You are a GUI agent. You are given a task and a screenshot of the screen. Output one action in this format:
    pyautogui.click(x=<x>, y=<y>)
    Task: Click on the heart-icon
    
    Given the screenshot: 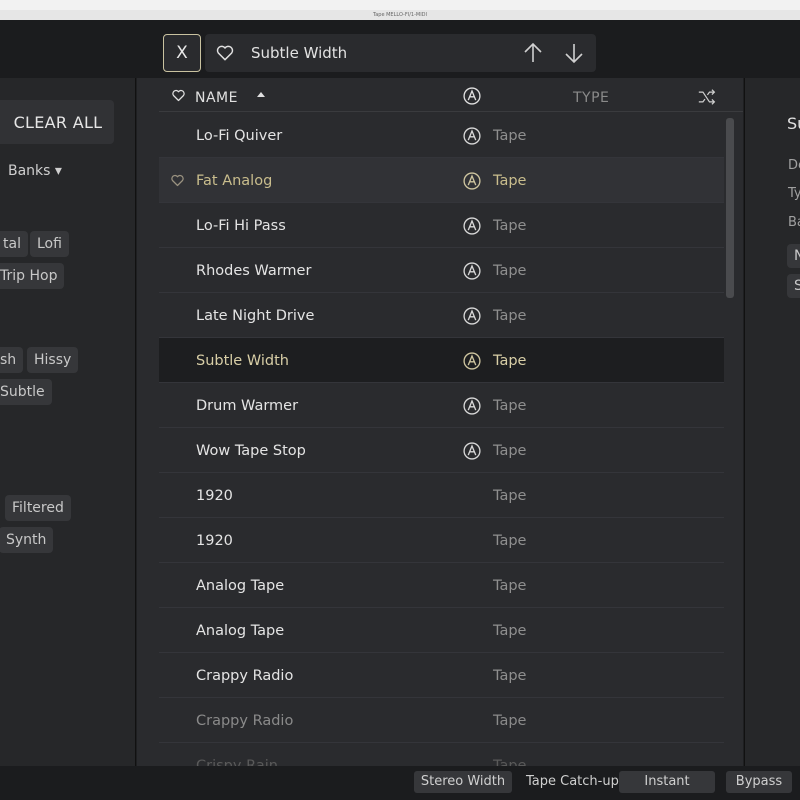 What is the action you would take?
    pyautogui.click(x=225, y=53)
    